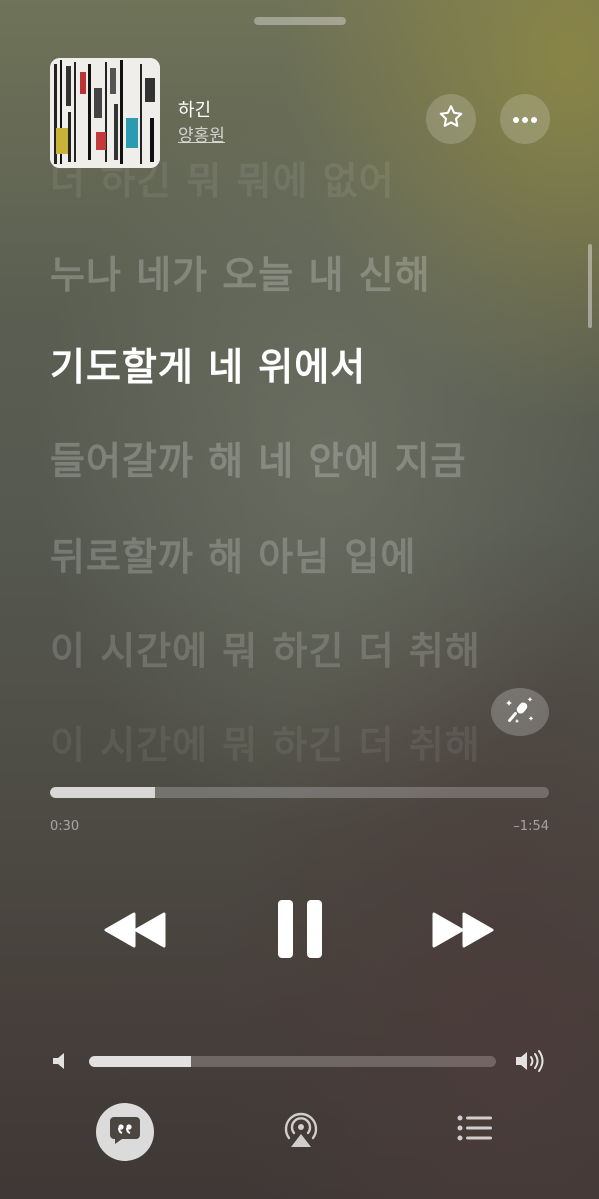 This screenshot has height=1199, width=599. What do you see at coordinates (292, 1061) in the screenshot?
I see `volume-slider` at bounding box center [292, 1061].